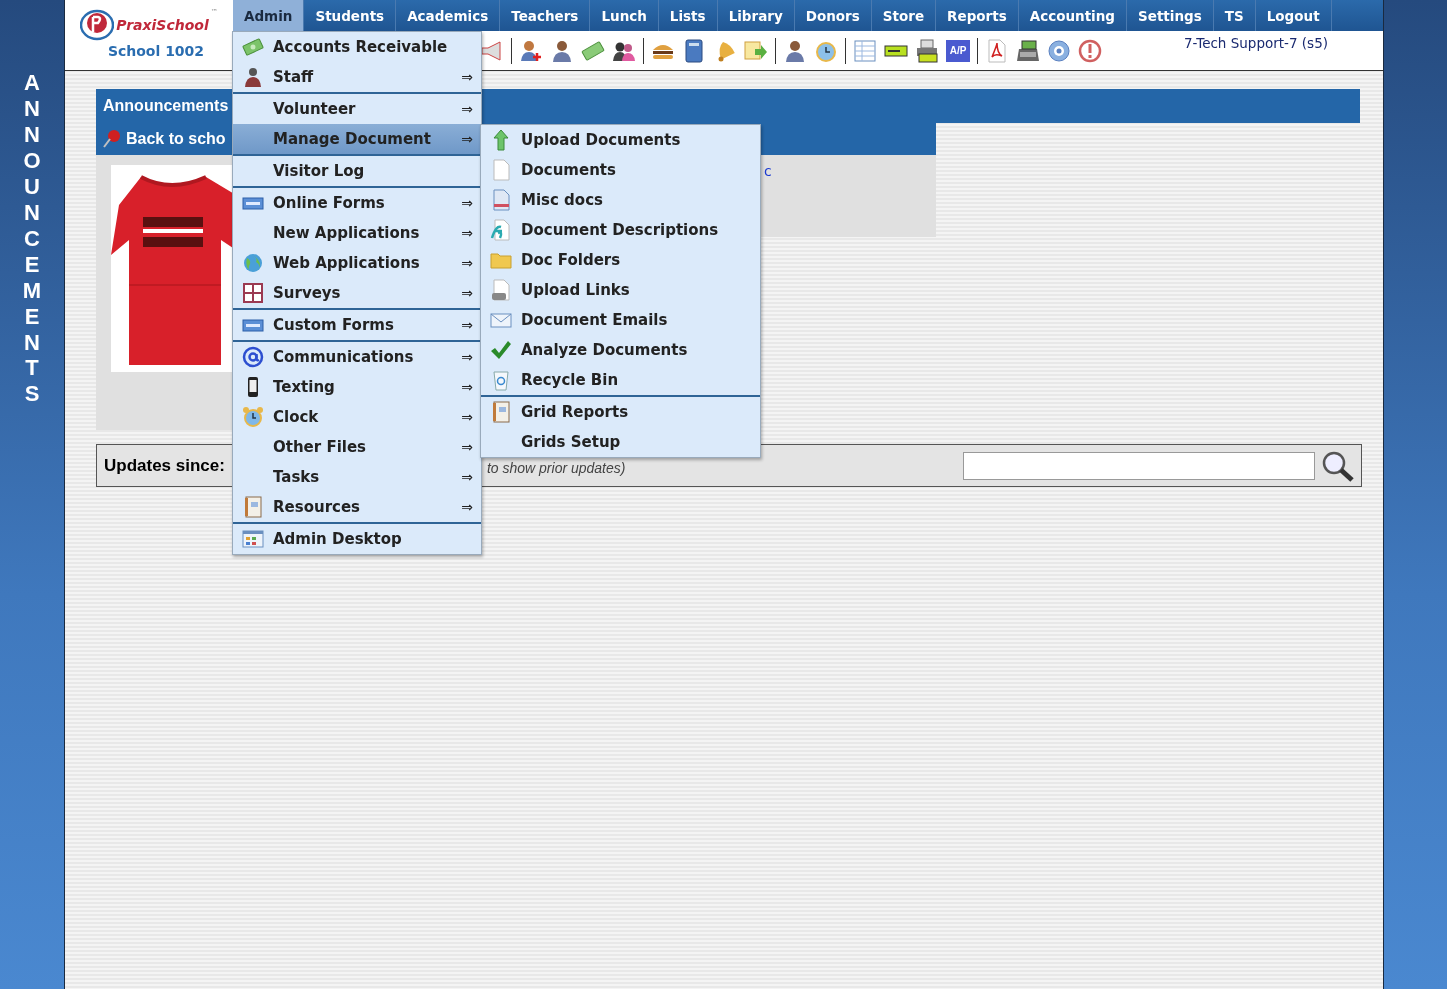  Describe the element at coordinates (756, 15) in the screenshot. I see `nav-tab: Library` at that location.